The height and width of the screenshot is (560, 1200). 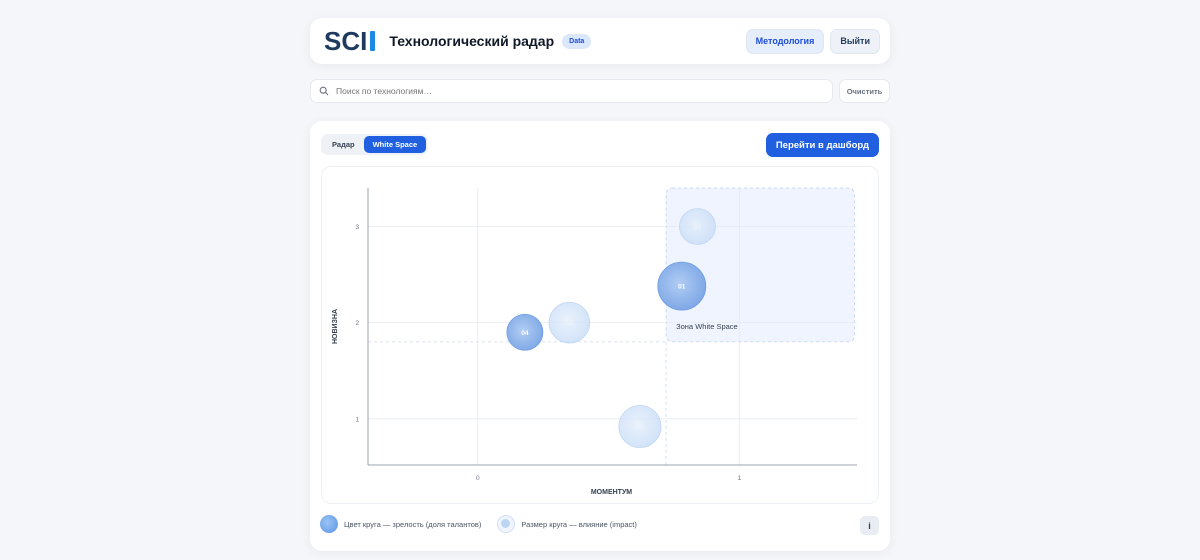 What do you see at coordinates (472, 41) in the screenshot?
I see `page-title: Технологический радар` at bounding box center [472, 41].